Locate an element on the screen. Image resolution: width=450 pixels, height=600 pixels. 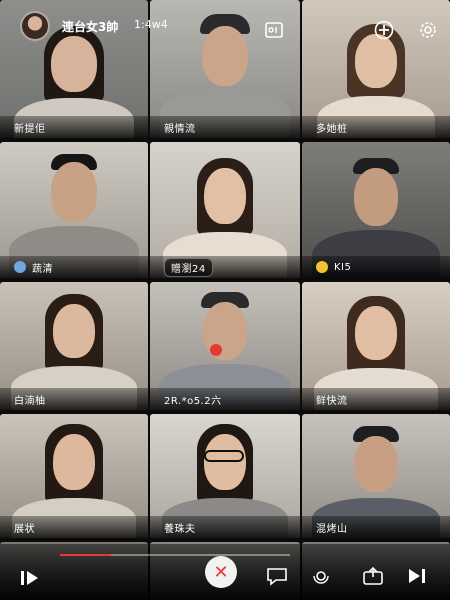
participant-name-label: 養珠夫 is located at coordinates (225, 527).